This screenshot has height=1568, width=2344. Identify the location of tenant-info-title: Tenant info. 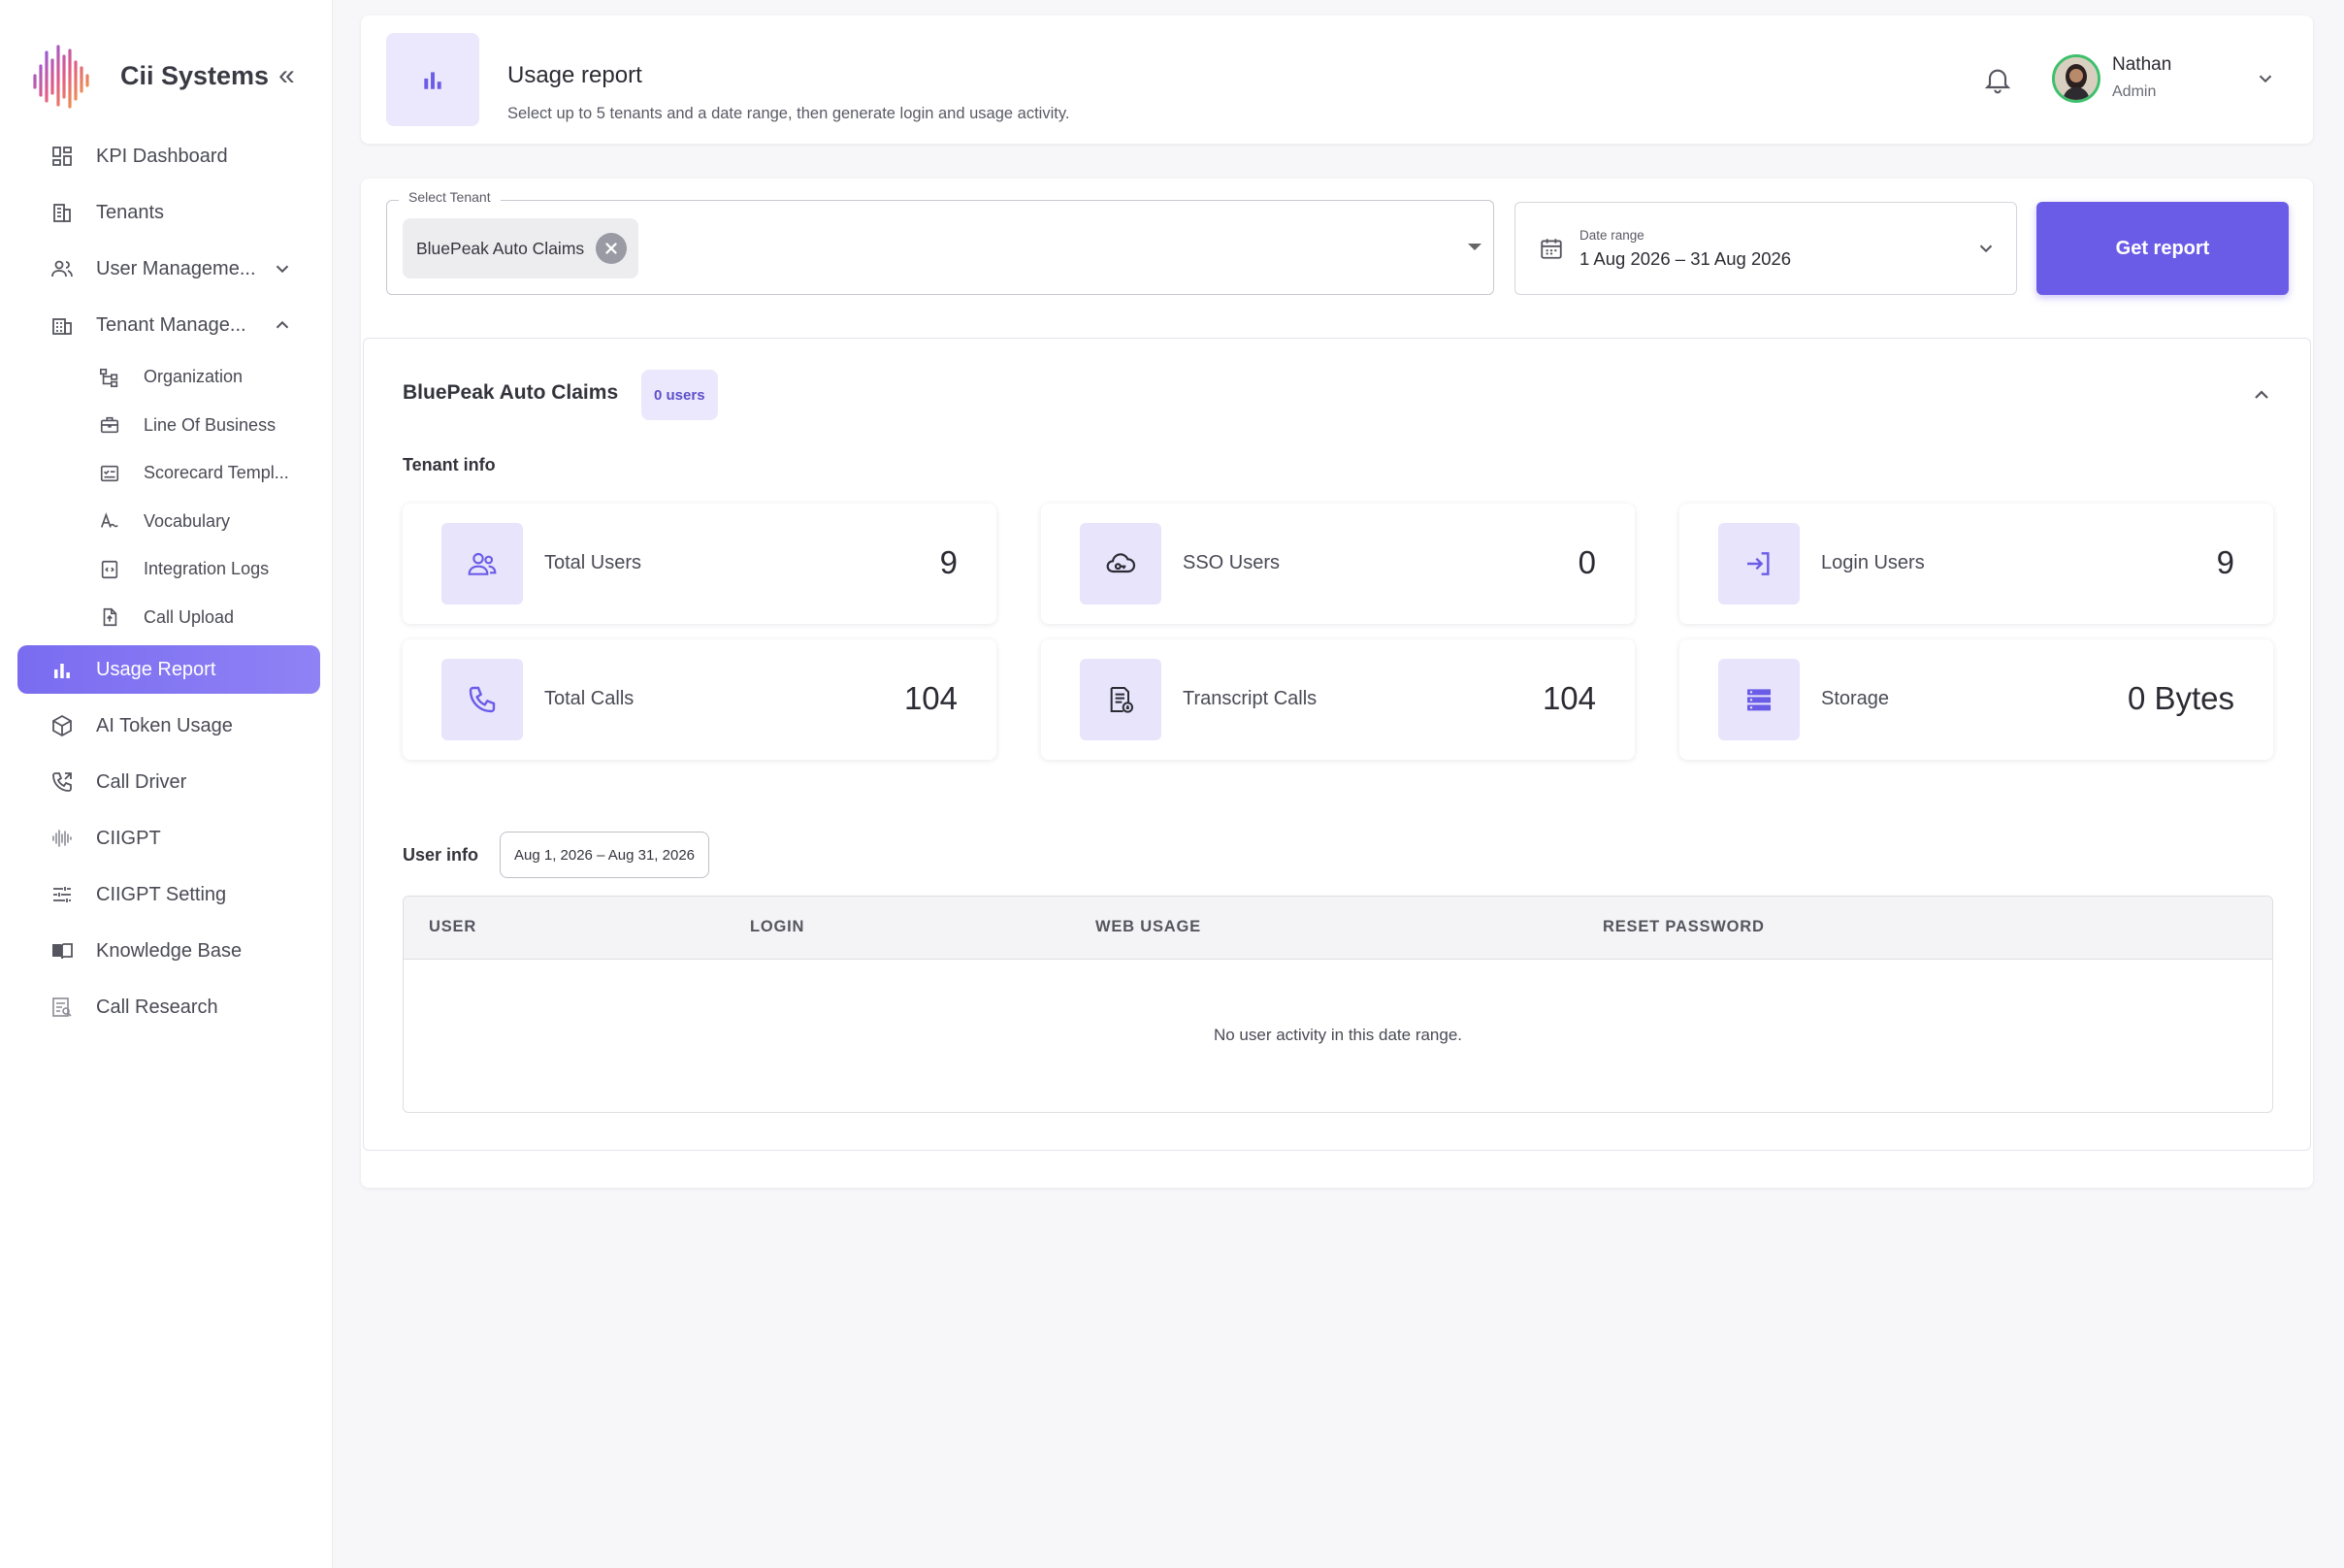
(449, 464).